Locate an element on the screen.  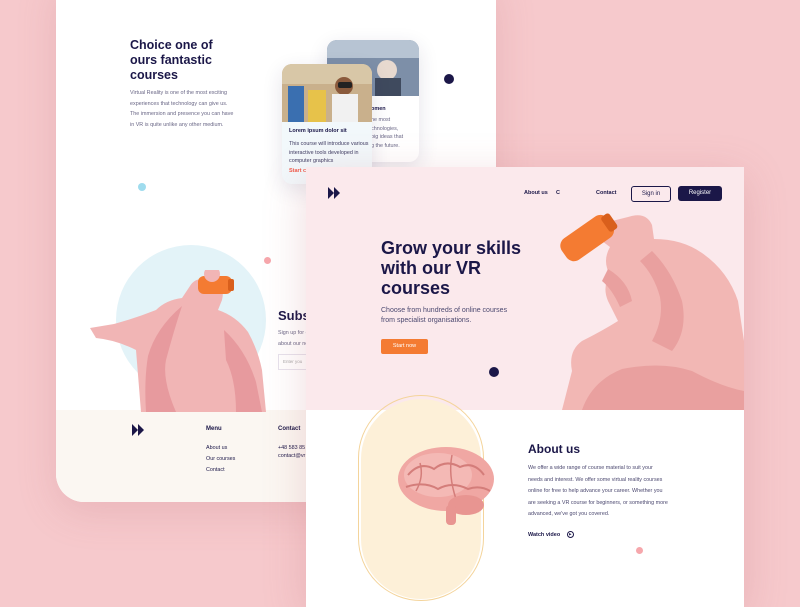
footer-contact-email: contact@vr is located at coordinates (291, 456).